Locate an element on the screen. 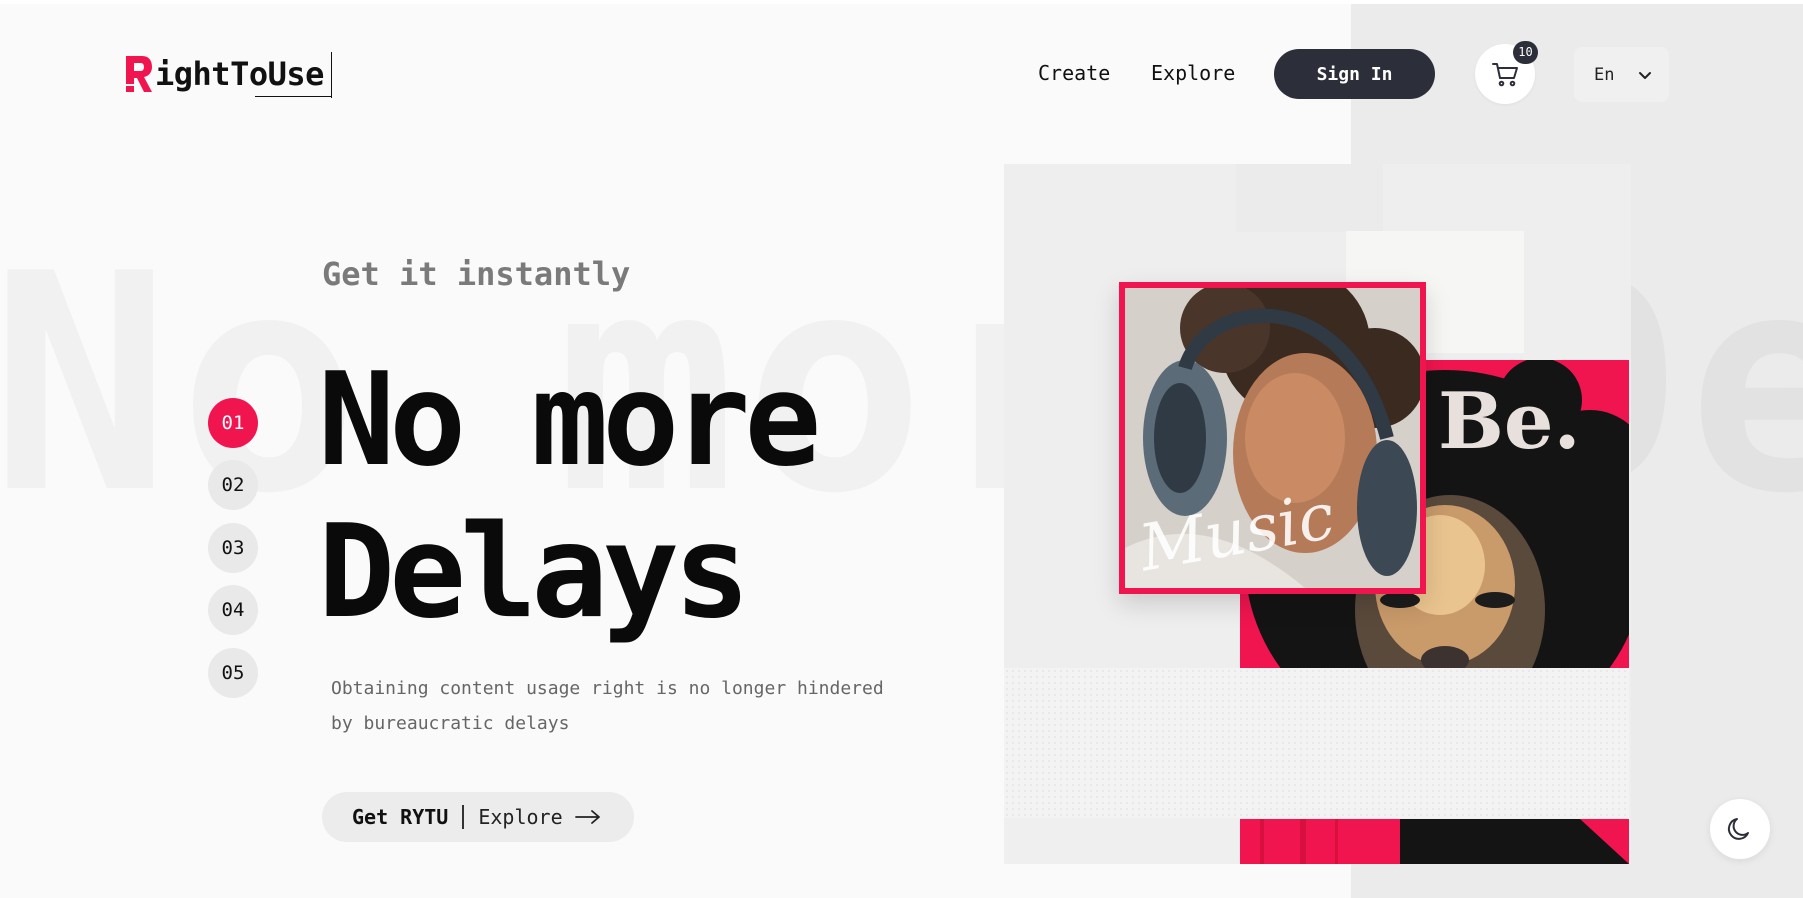 The height and width of the screenshot is (898, 1803). moon-icon is located at coordinates (1738, 829).